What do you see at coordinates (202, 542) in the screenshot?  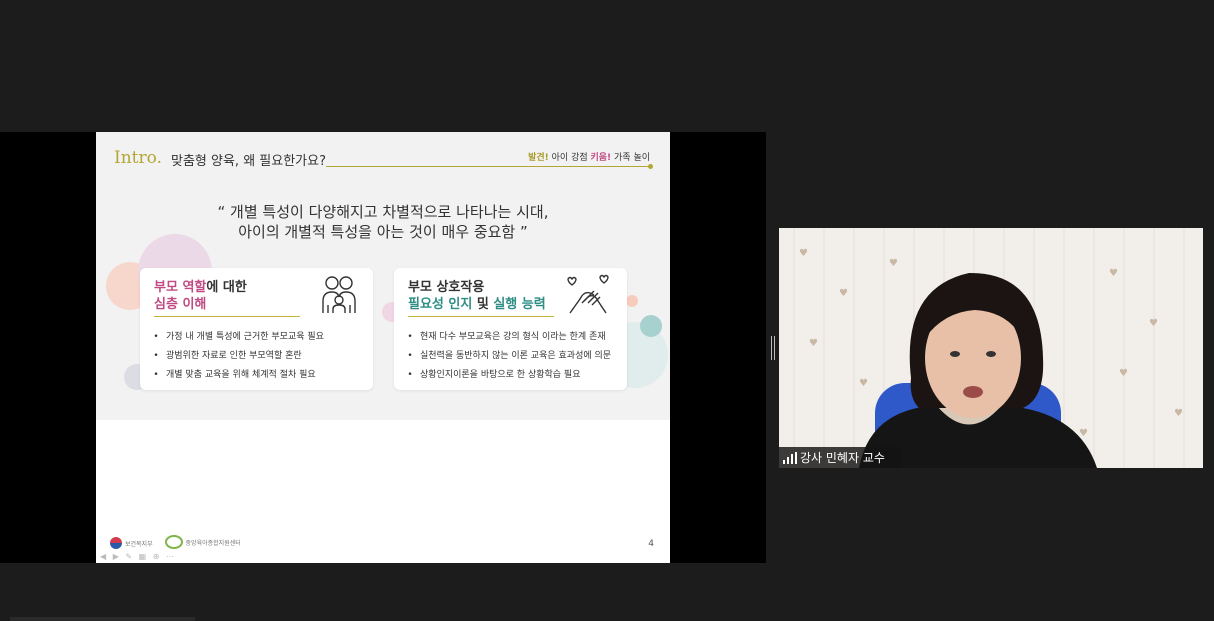 I see `center-logo: 중앙육아종합지원센터` at bounding box center [202, 542].